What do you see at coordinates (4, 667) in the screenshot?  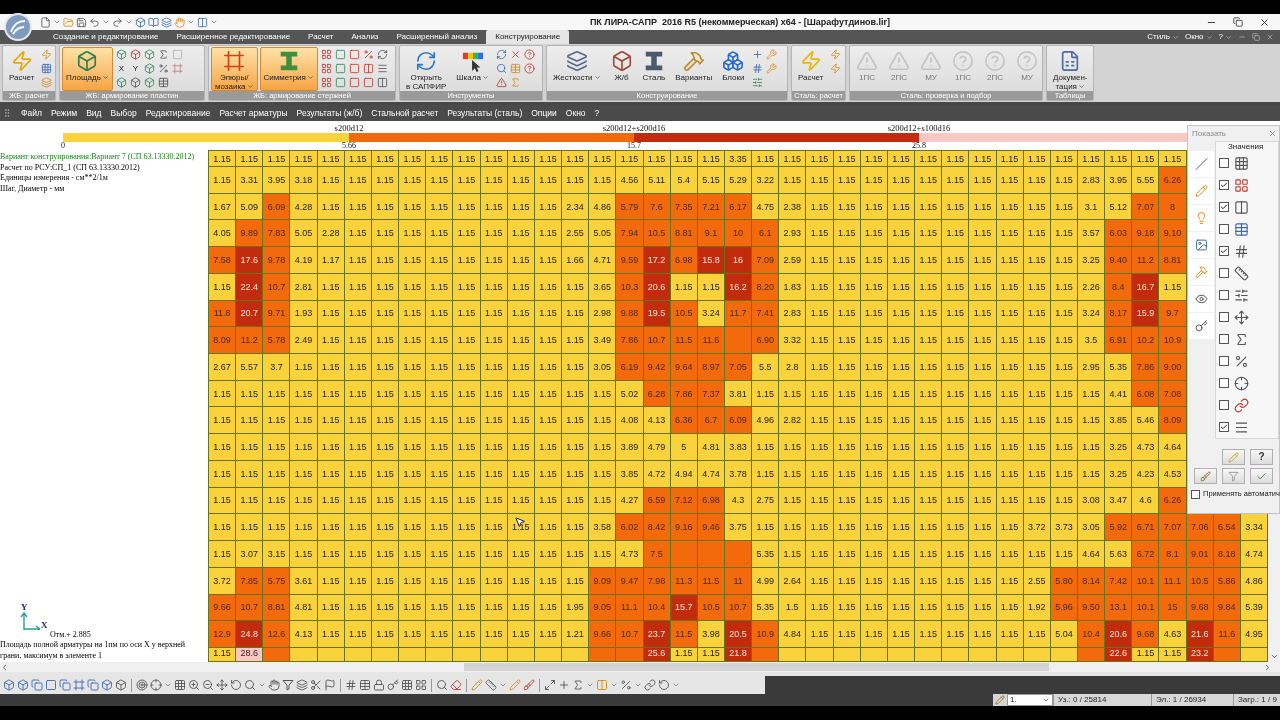 I see `scroll-left-icon` at bounding box center [4, 667].